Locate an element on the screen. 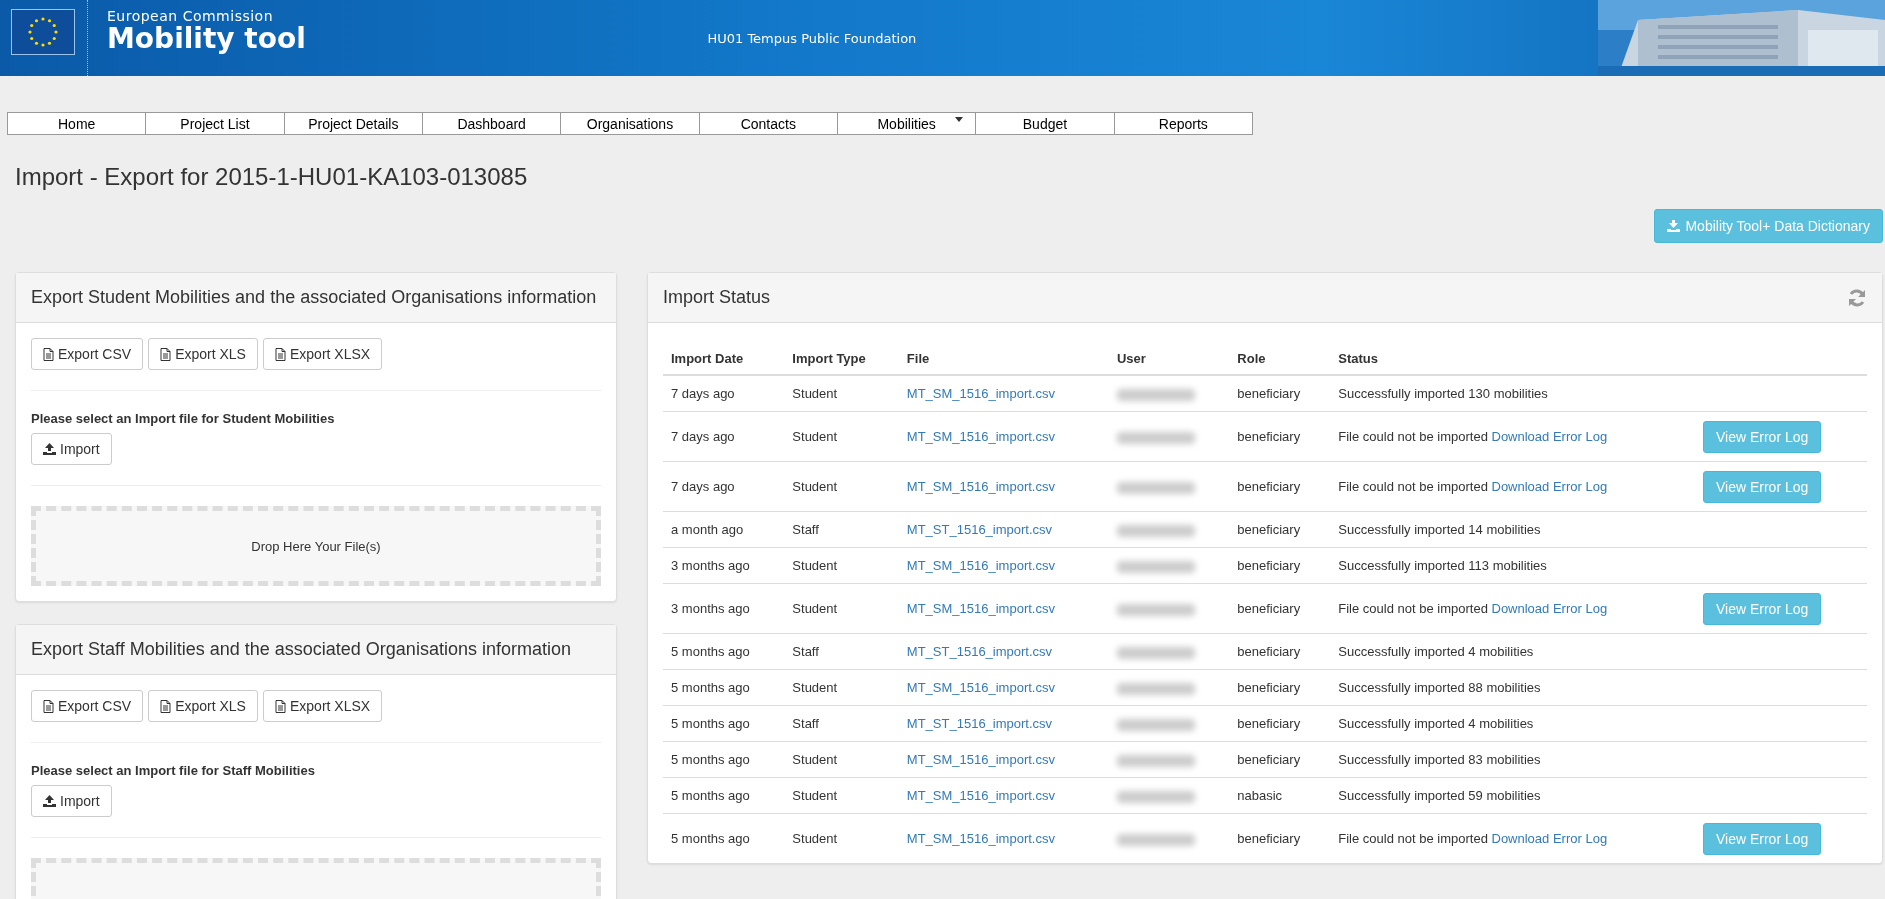 The height and width of the screenshot is (899, 1885). status-text: Successfully imported 14 mobilities is located at coordinates (1439, 529).